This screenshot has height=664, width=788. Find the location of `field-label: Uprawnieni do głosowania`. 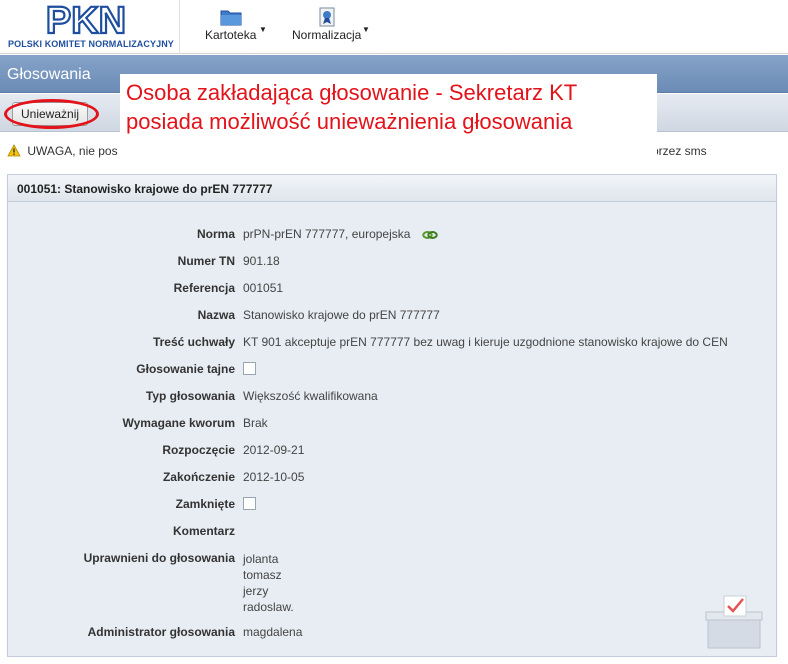

field-label: Uprawnieni do głosowania is located at coordinates (159, 558).